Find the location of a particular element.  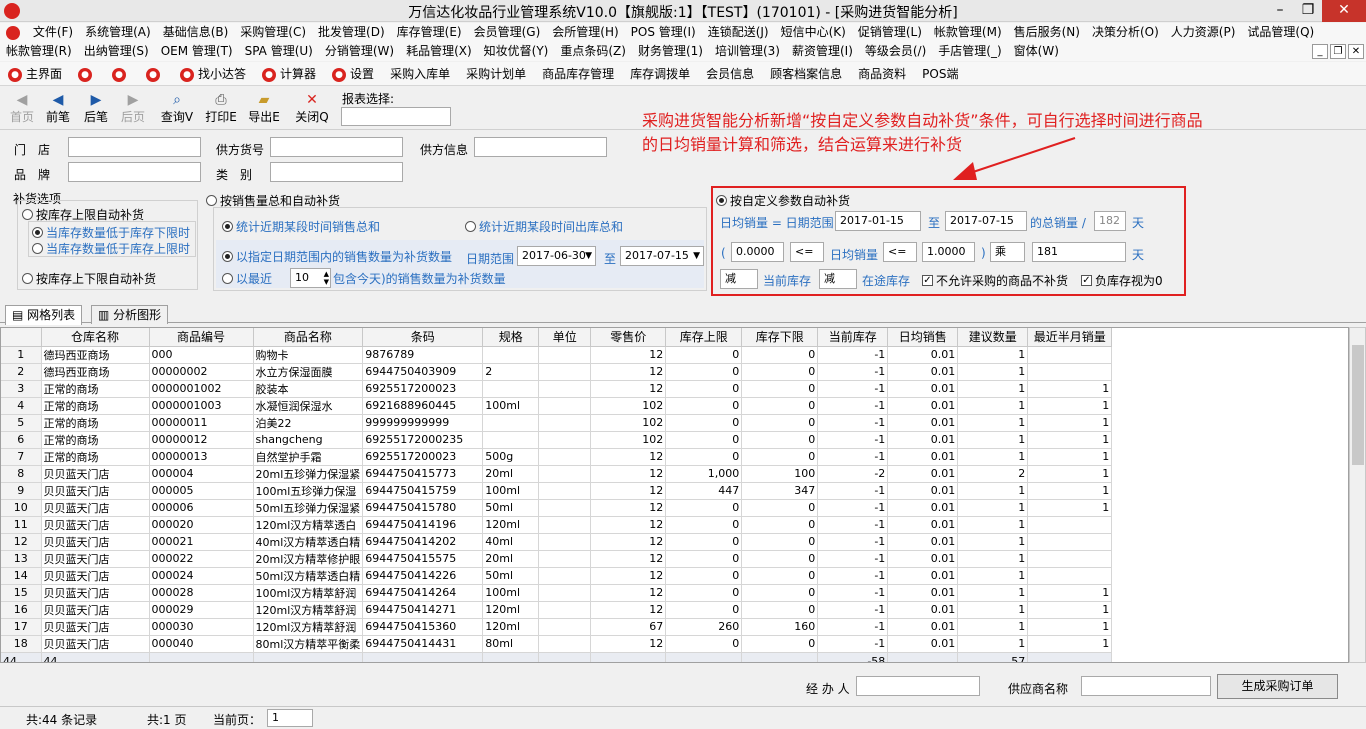

chat-icon-button: ● is located at coordinates (121, 74).